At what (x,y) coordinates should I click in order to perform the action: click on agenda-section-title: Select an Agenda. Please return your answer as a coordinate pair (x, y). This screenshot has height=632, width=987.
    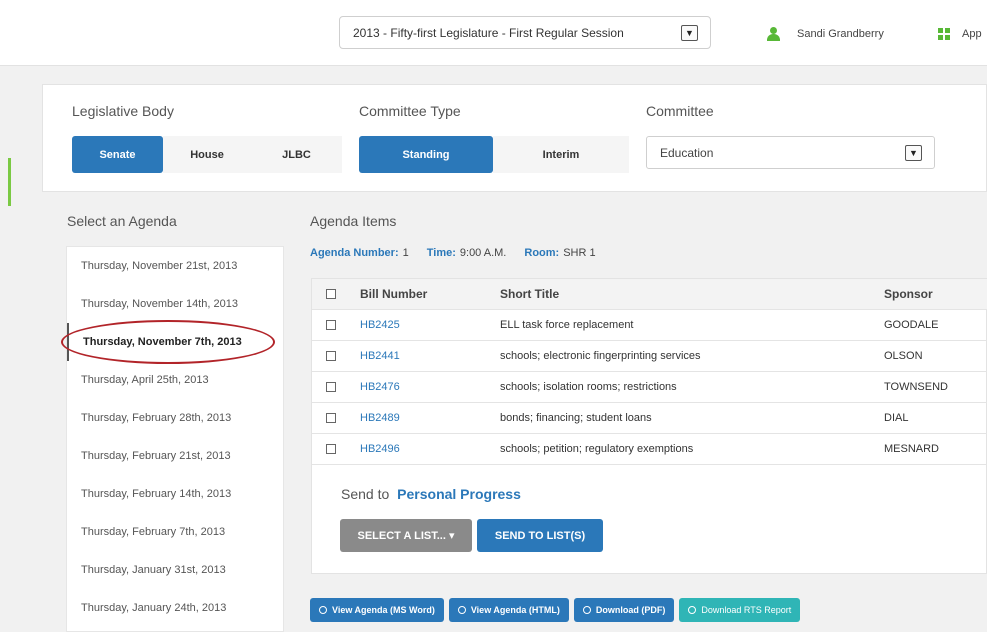
    Looking at the image, I should click on (122, 221).